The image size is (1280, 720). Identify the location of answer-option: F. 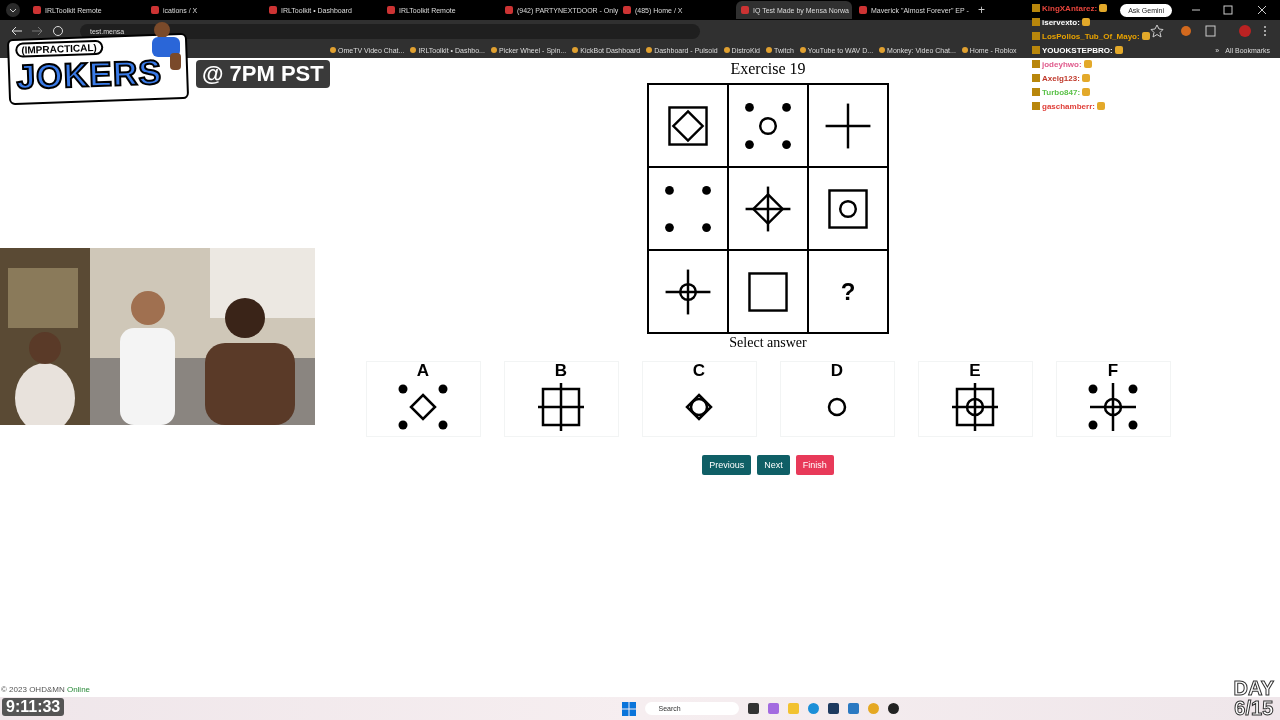
(1113, 399).